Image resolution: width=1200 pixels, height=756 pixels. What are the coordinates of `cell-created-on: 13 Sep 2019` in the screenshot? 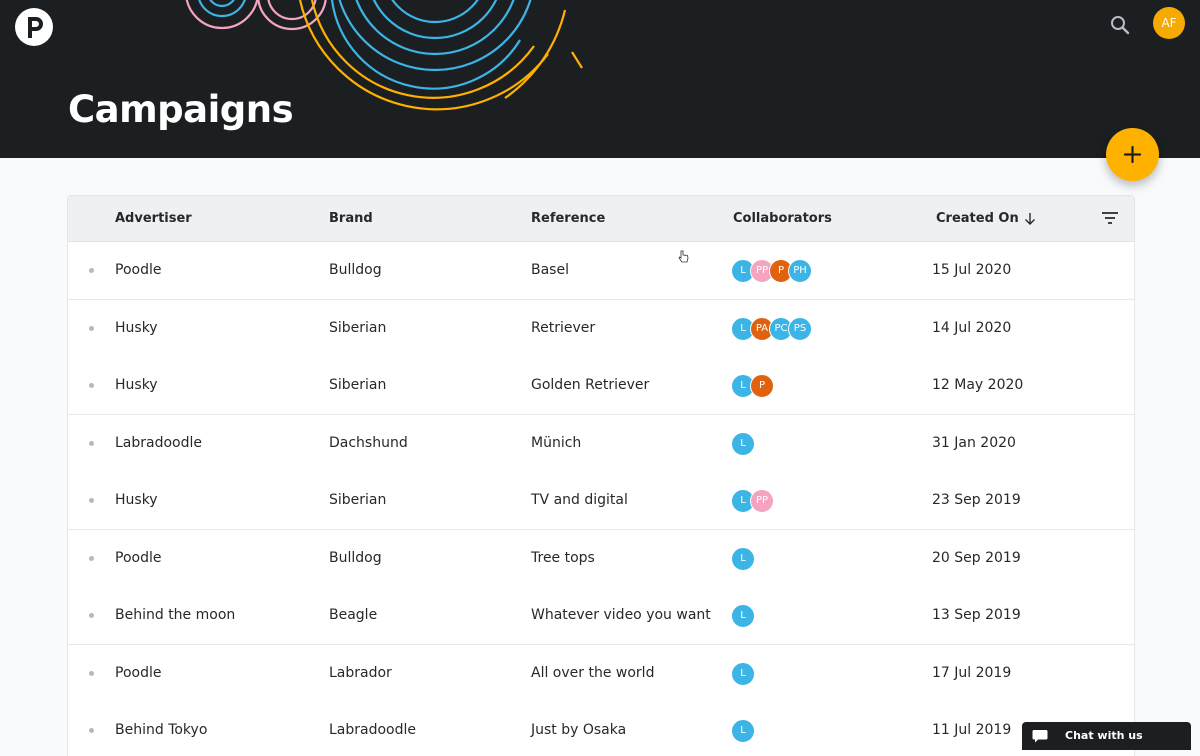 It's located at (976, 615).